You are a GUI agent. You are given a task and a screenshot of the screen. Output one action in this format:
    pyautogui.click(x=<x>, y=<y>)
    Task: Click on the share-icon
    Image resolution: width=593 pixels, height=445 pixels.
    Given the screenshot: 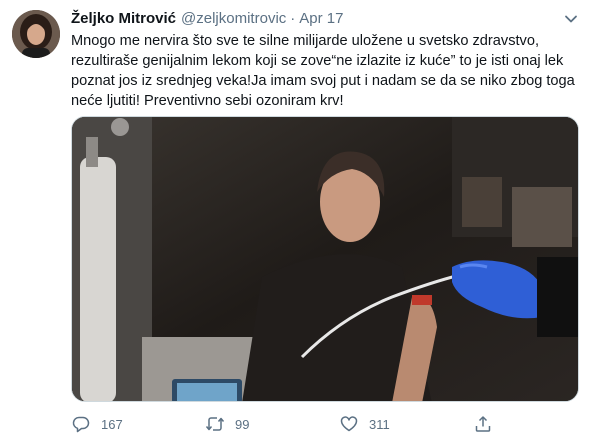 What is the action you would take?
    pyautogui.click(x=483, y=424)
    